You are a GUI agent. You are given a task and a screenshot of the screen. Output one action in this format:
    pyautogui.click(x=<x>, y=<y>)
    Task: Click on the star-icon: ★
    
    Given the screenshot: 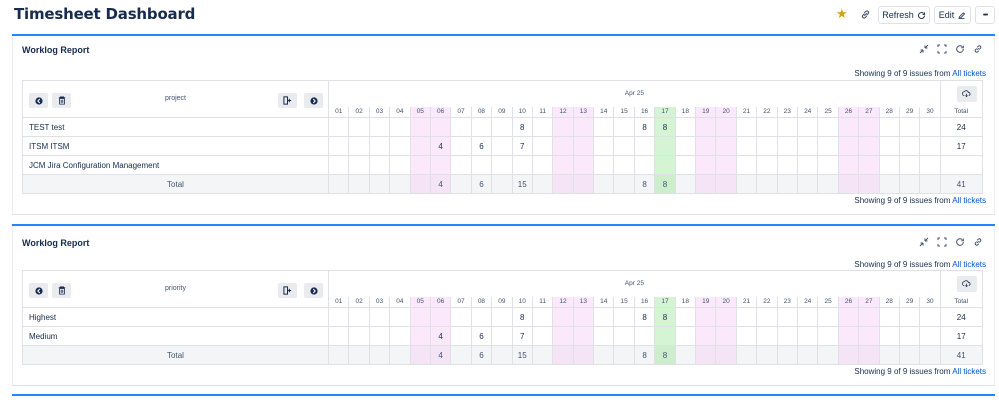 What is the action you would take?
    pyautogui.click(x=842, y=14)
    